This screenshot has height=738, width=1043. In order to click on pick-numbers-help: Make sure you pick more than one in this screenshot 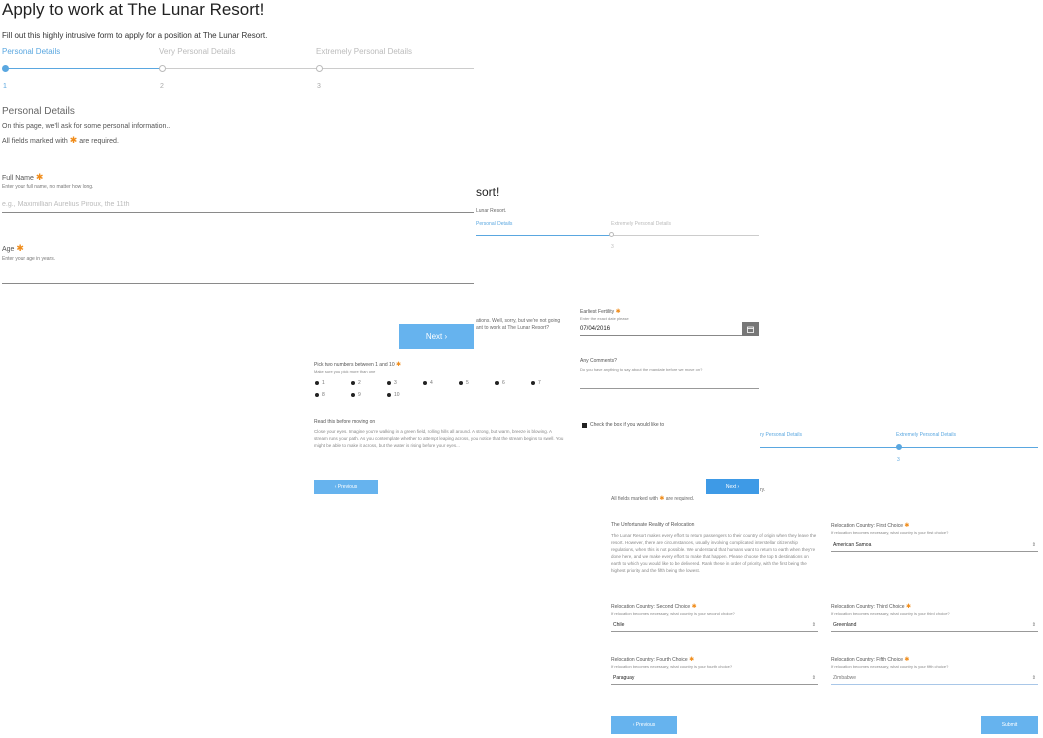, I will do `click(345, 371)`.